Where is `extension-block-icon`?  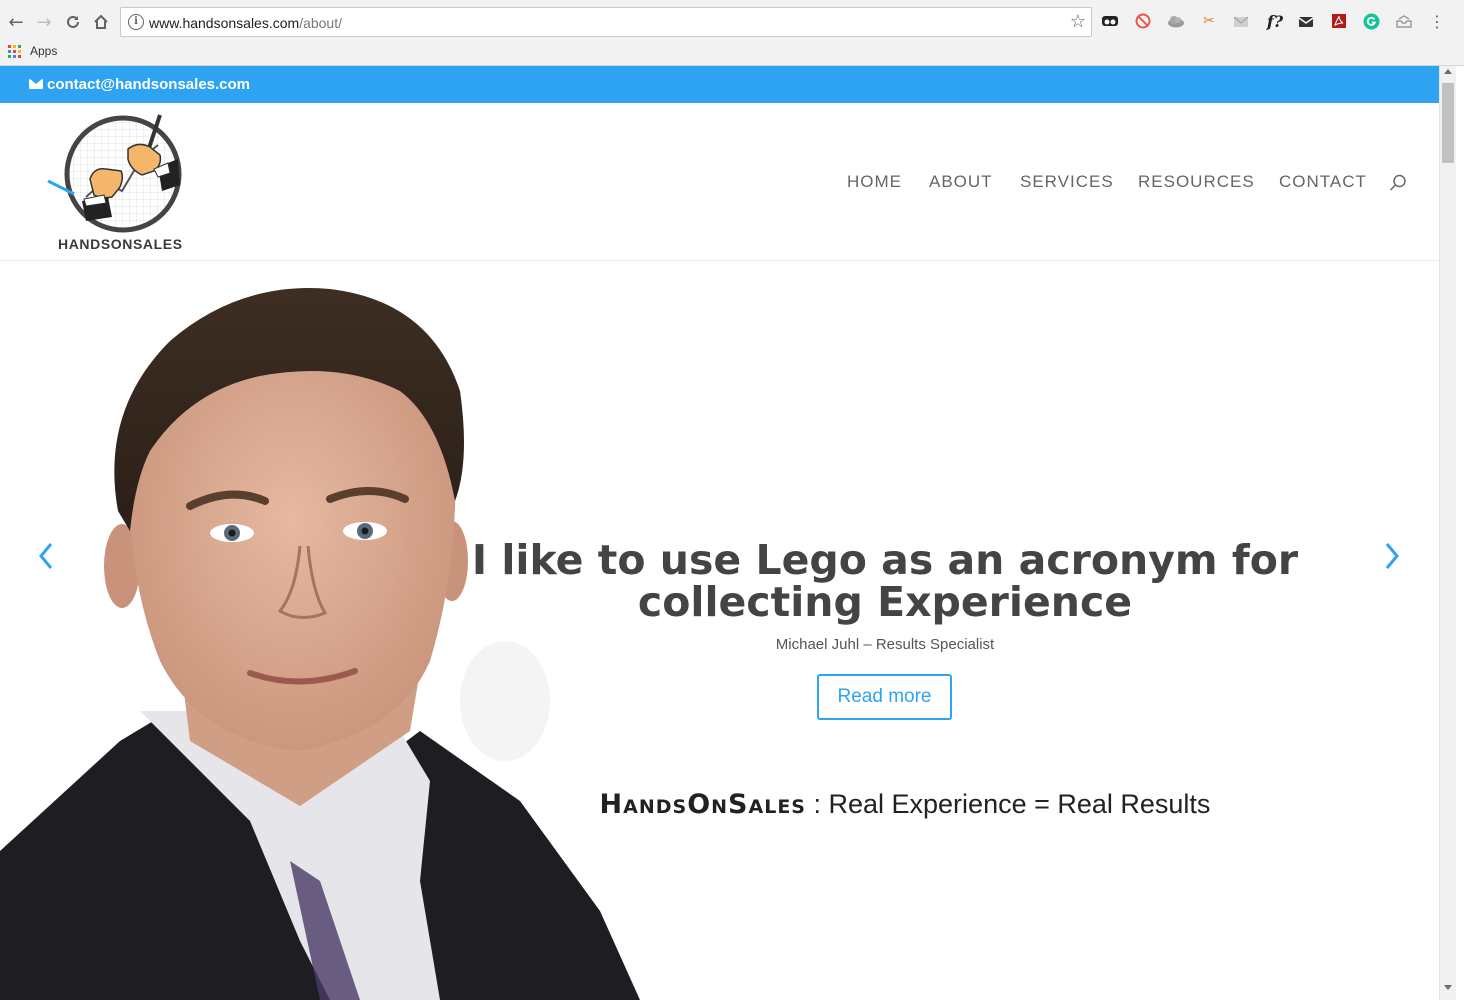 extension-block-icon is located at coordinates (1143, 21).